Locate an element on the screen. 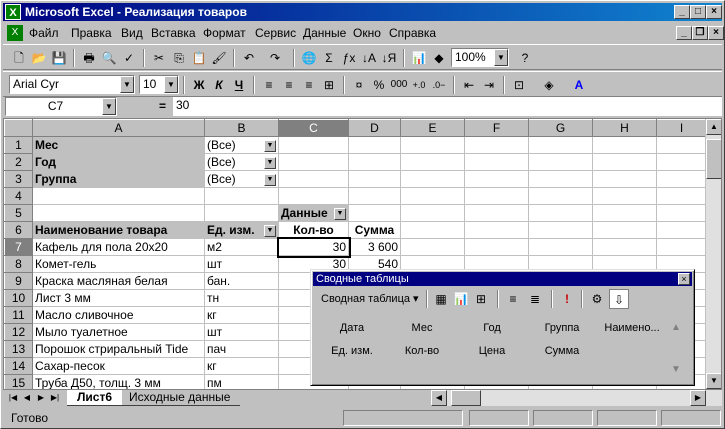 This screenshot has width=725, height=429. decrease-decimal-icon: .0− is located at coordinates (439, 85).